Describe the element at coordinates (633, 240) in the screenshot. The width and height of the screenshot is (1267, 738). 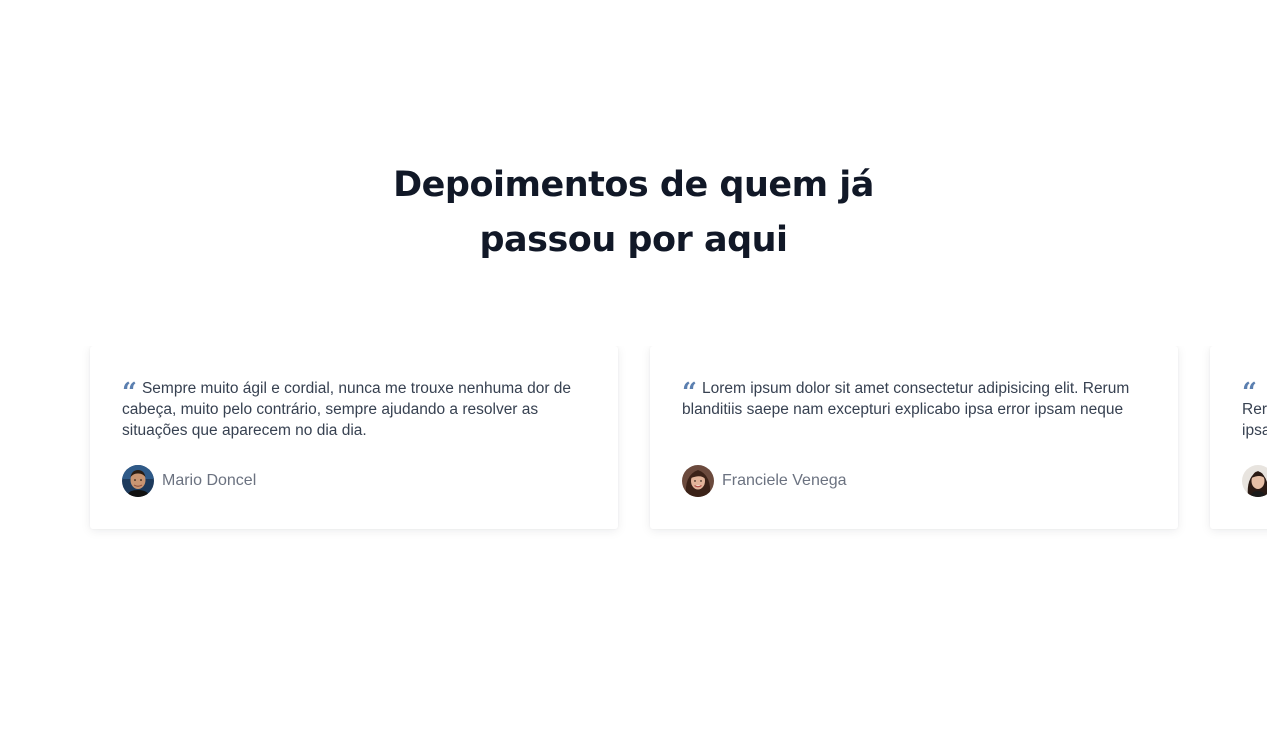
I see `section-title-line-2: passou por aqui` at that location.